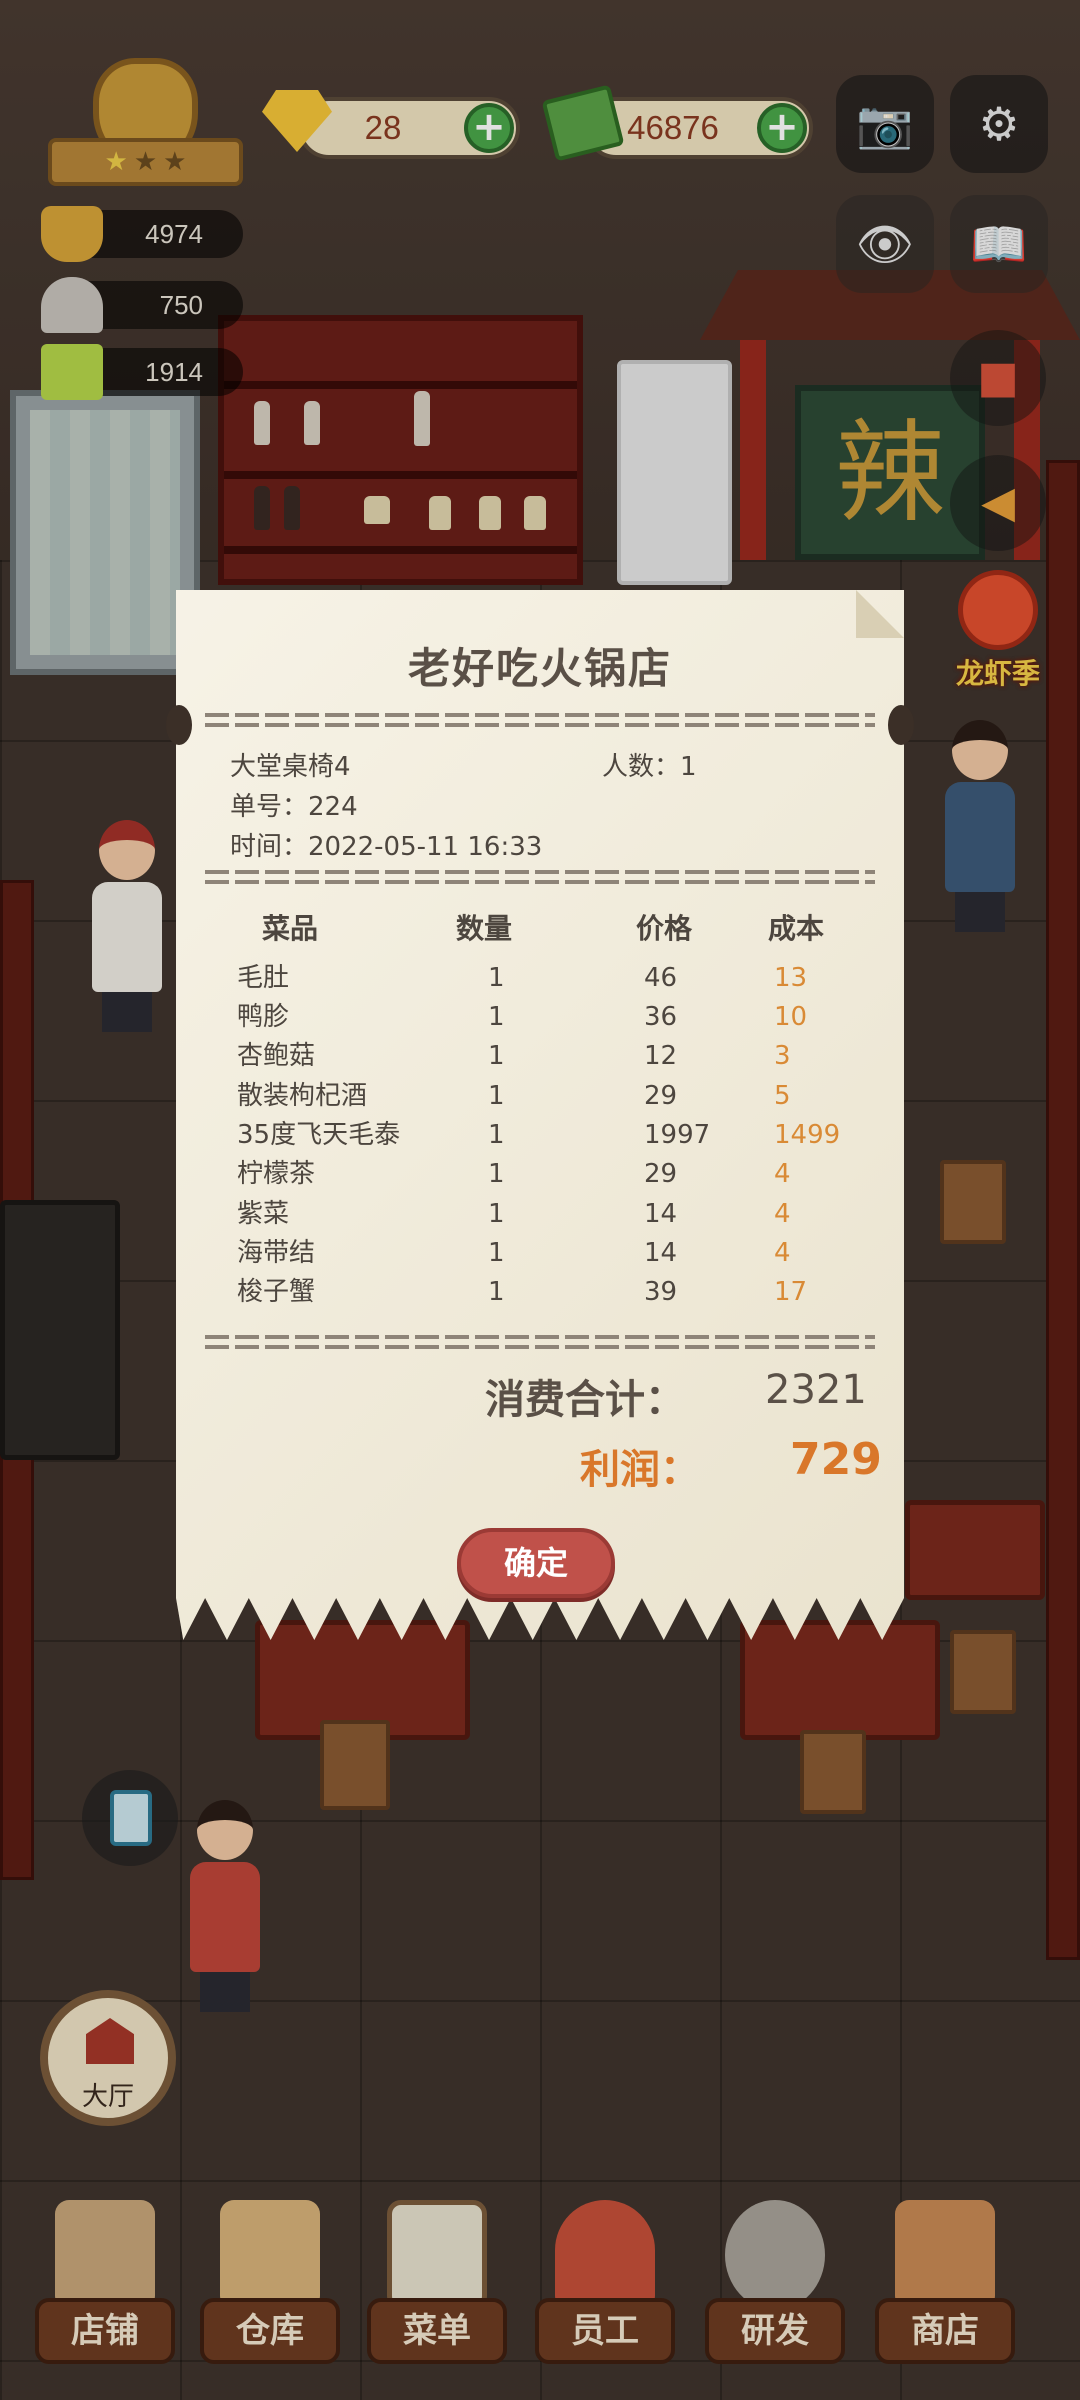  Describe the element at coordinates (179, 725) in the screenshot. I see `receipt-notch-left` at that location.